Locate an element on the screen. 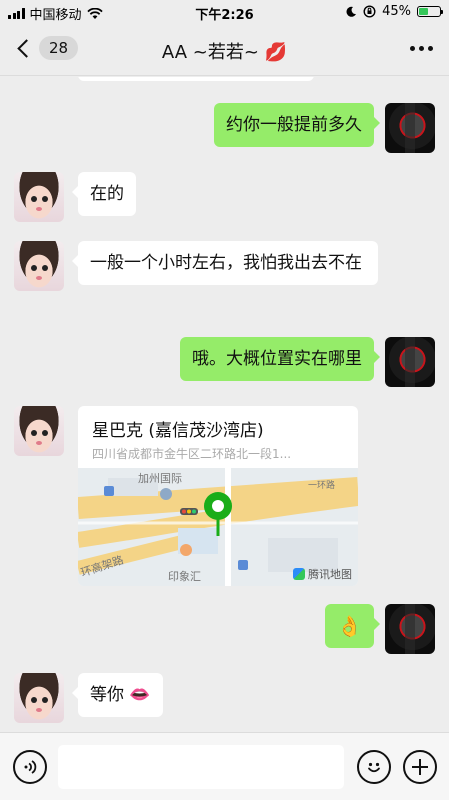 The height and width of the screenshot is (800, 449). message-input is located at coordinates (201, 767).